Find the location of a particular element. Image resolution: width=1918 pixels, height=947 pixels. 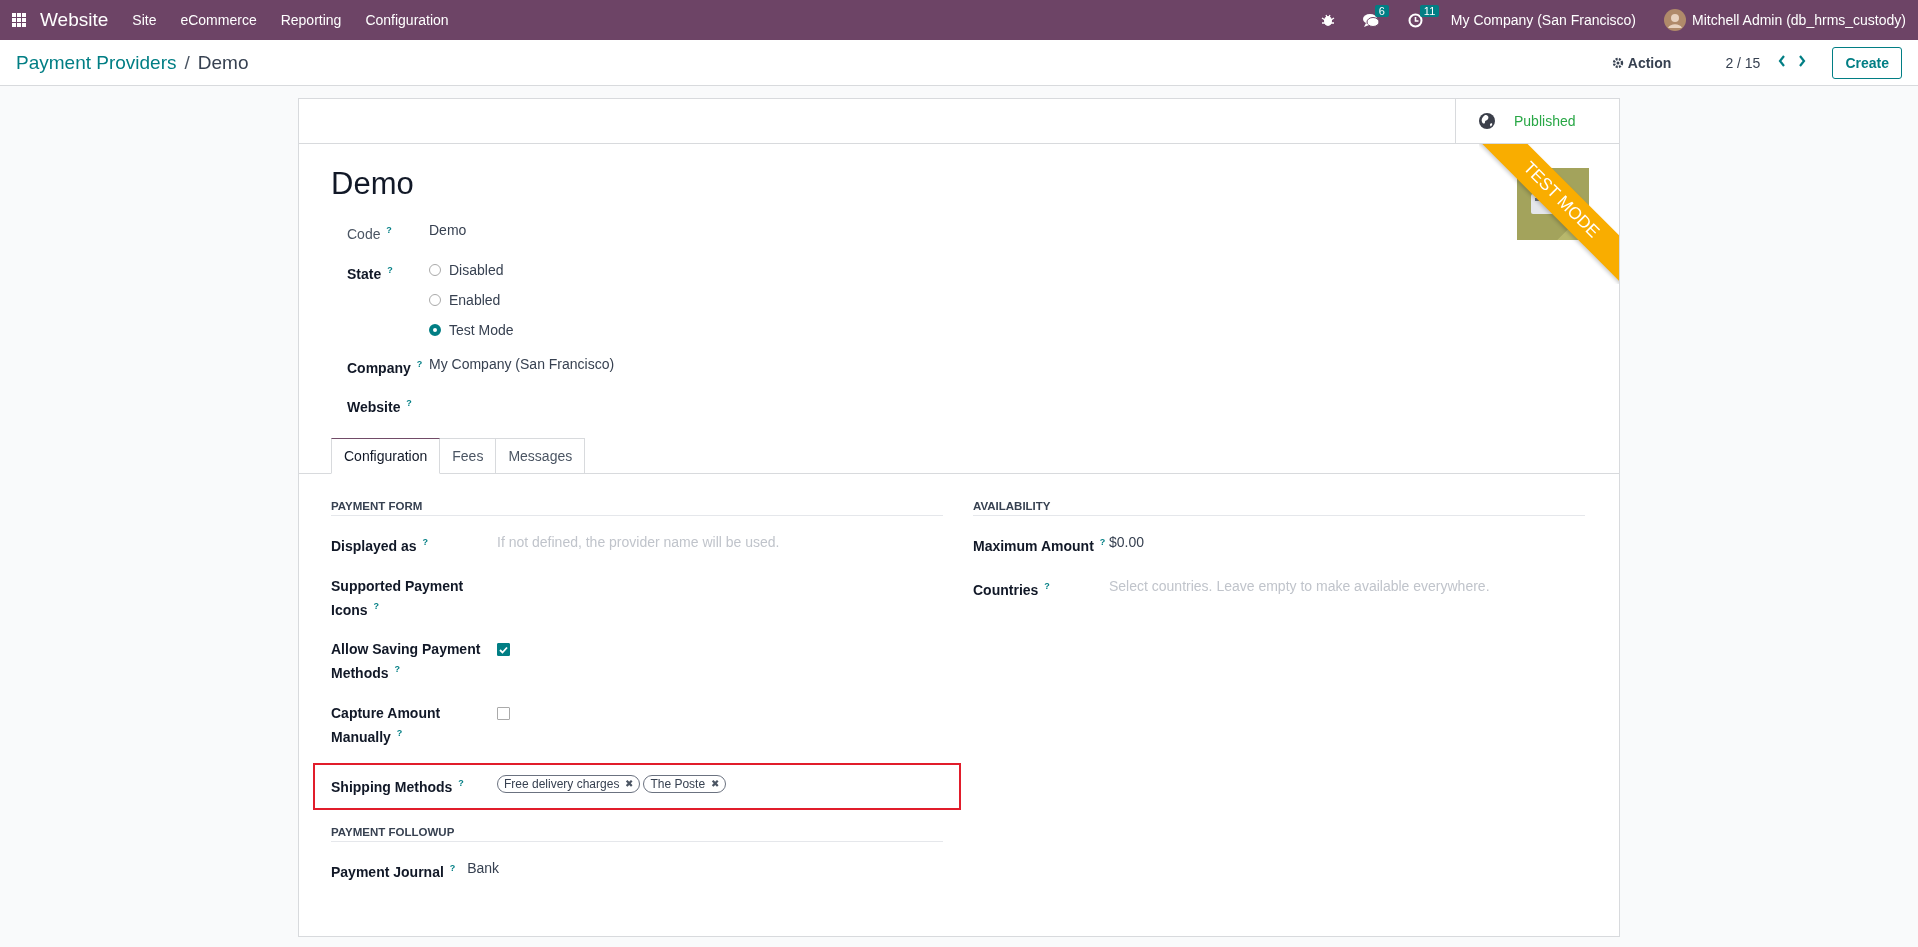

tag: Free delivery charges ✖ is located at coordinates (569, 783).